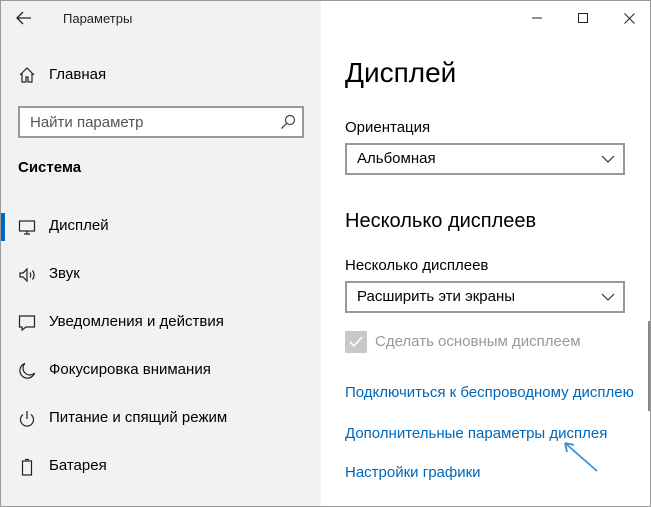  I want to click on main-display-checkbox-row: Сделать основным дисплеем, so click(485, 342).